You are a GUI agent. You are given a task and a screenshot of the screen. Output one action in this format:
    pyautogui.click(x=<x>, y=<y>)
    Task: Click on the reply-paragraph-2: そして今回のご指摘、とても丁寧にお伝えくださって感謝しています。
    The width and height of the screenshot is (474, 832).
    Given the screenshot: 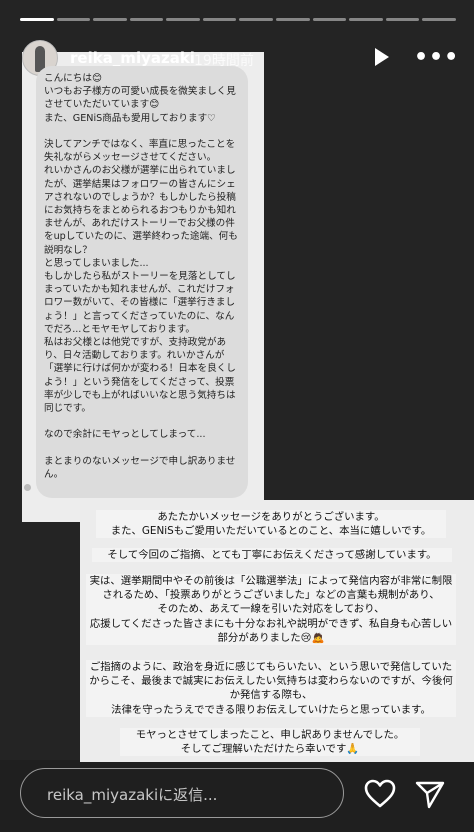 What is the action you would take?
    pyautogui.click(x=272, y=555)
    